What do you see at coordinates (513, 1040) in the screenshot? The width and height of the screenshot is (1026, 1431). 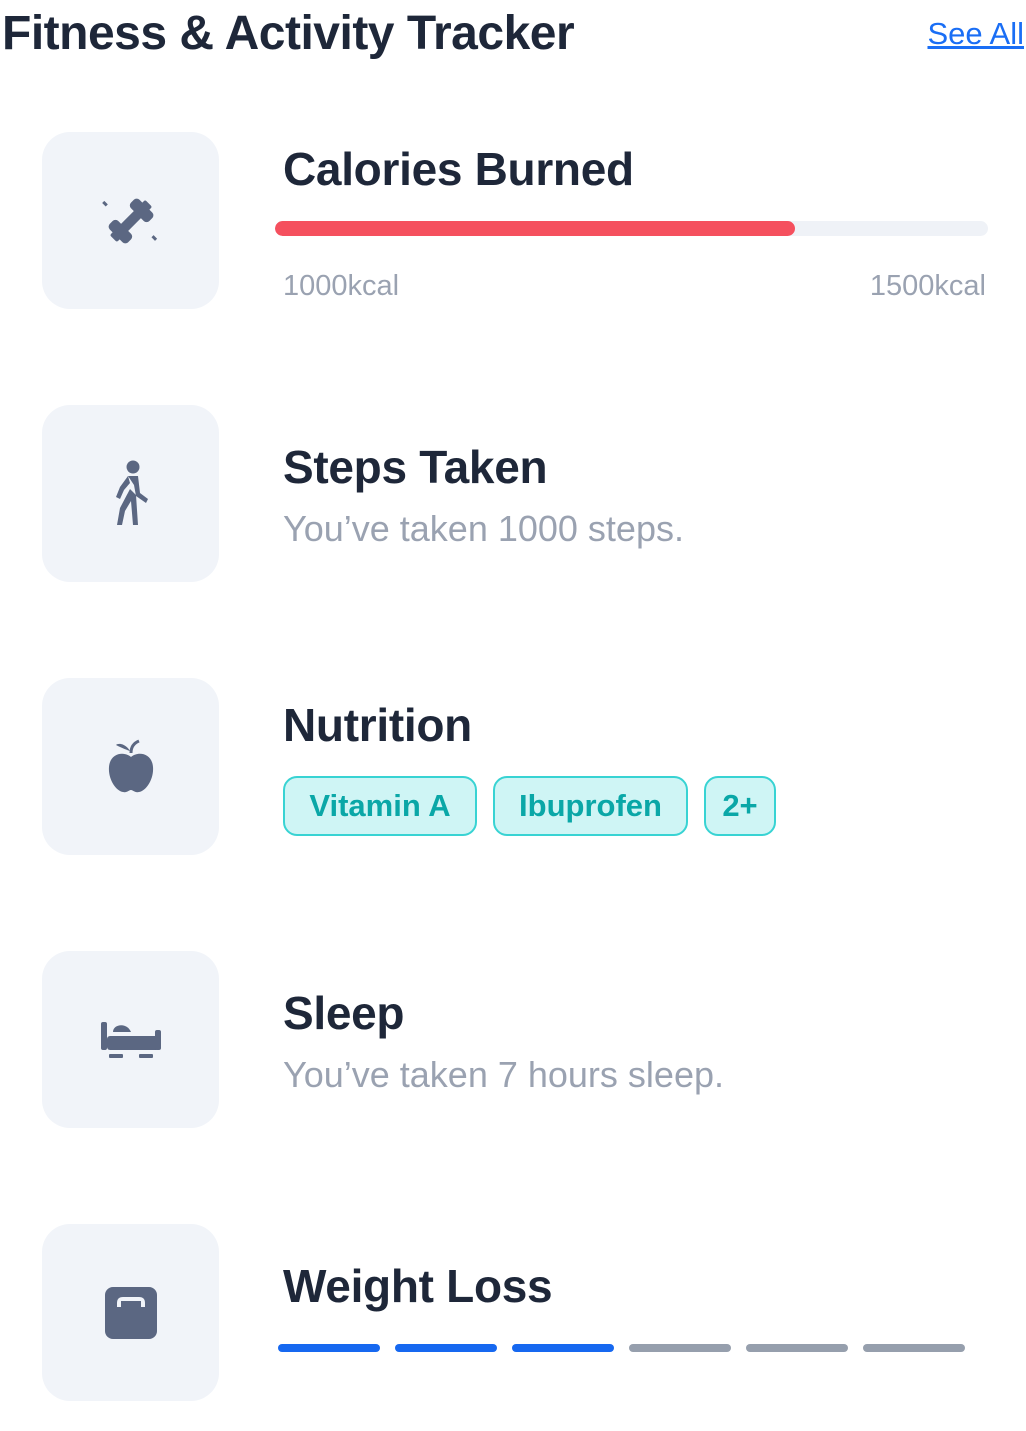 I see `sleep-card: Sleep You’ve taken 7 hours sleep.` at bounding box center [513, 1040].